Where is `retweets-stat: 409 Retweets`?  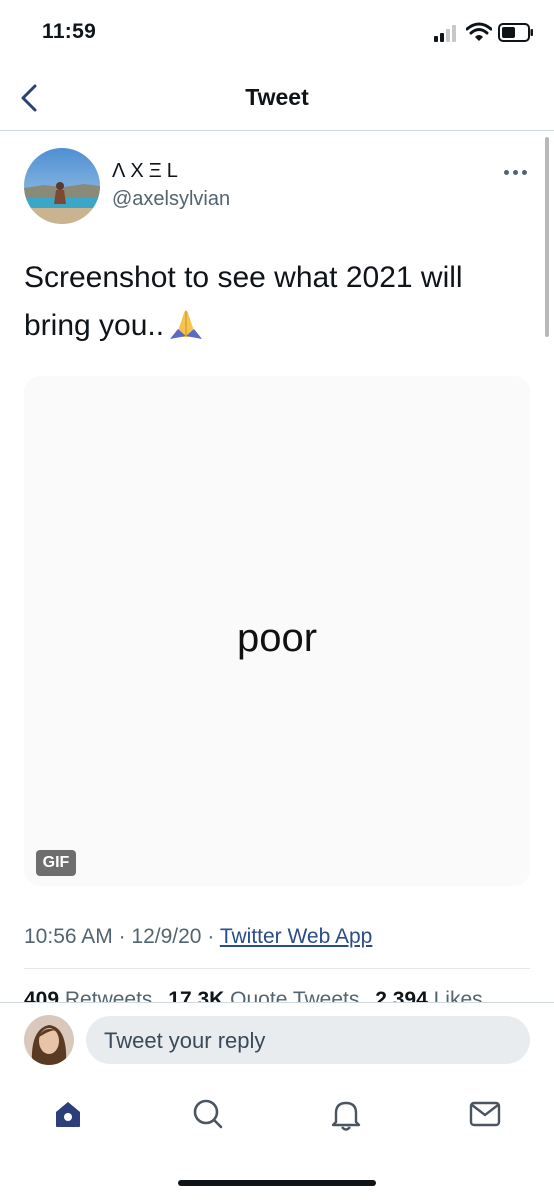 retweets-stat: 409 Retweets is located at coordinates (88, 995).